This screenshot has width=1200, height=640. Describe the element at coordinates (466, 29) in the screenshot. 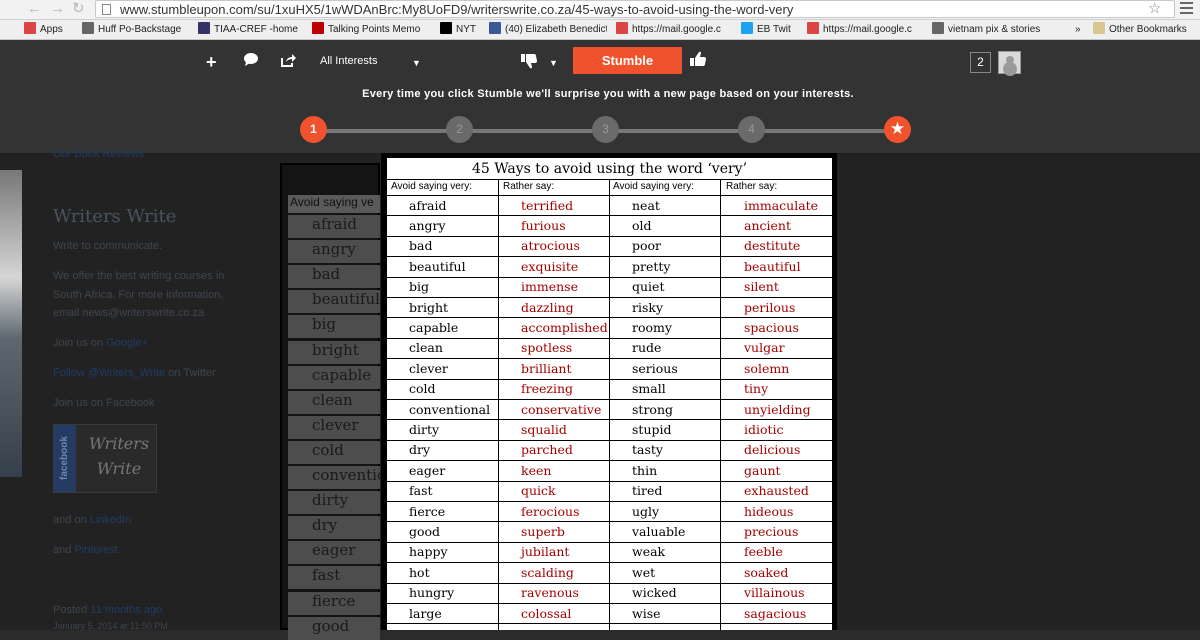

I see `bookmark-label: NYT` at that location.